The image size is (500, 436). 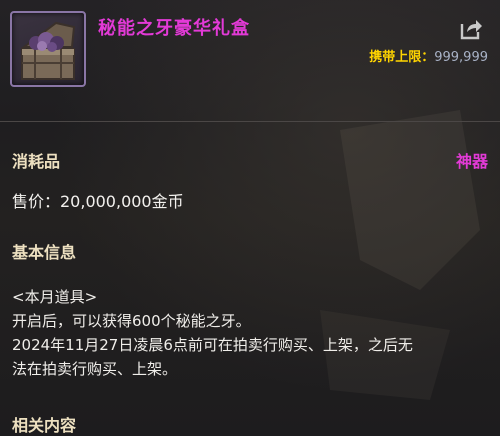 I want to click on related-content-title: 相关内容, so click(x=44, y=425).